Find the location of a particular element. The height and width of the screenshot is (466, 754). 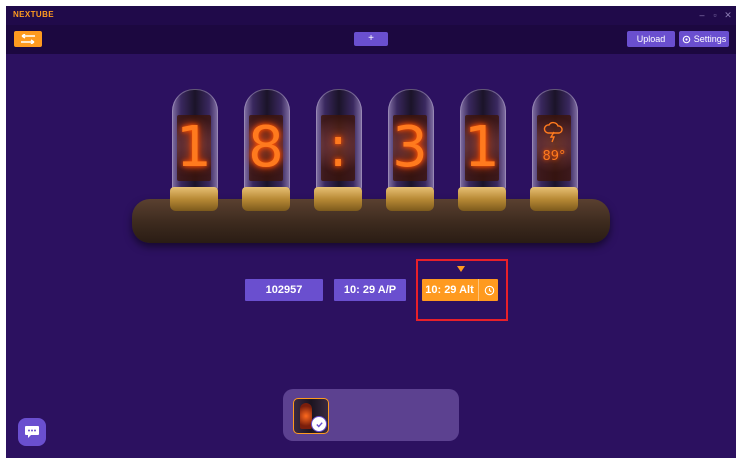

mode-ampm-button: 10: 29 A/P is located at coordinates (370, 290).